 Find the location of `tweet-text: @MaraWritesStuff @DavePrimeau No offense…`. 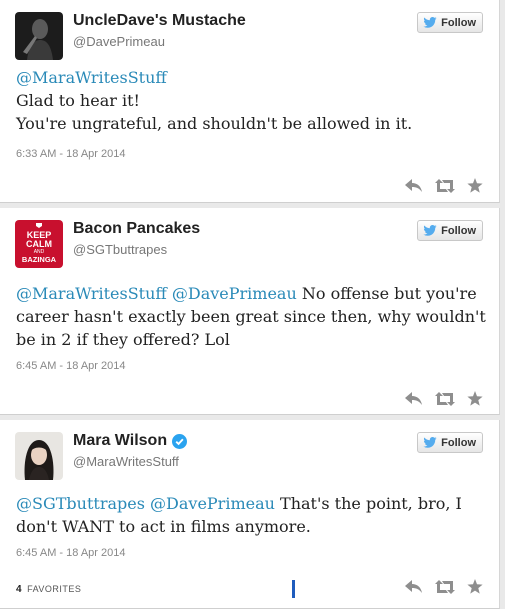

tweet-text: @MaraWritesStuff @DavePrimeau No offense… is located at coordinates (251, 316).